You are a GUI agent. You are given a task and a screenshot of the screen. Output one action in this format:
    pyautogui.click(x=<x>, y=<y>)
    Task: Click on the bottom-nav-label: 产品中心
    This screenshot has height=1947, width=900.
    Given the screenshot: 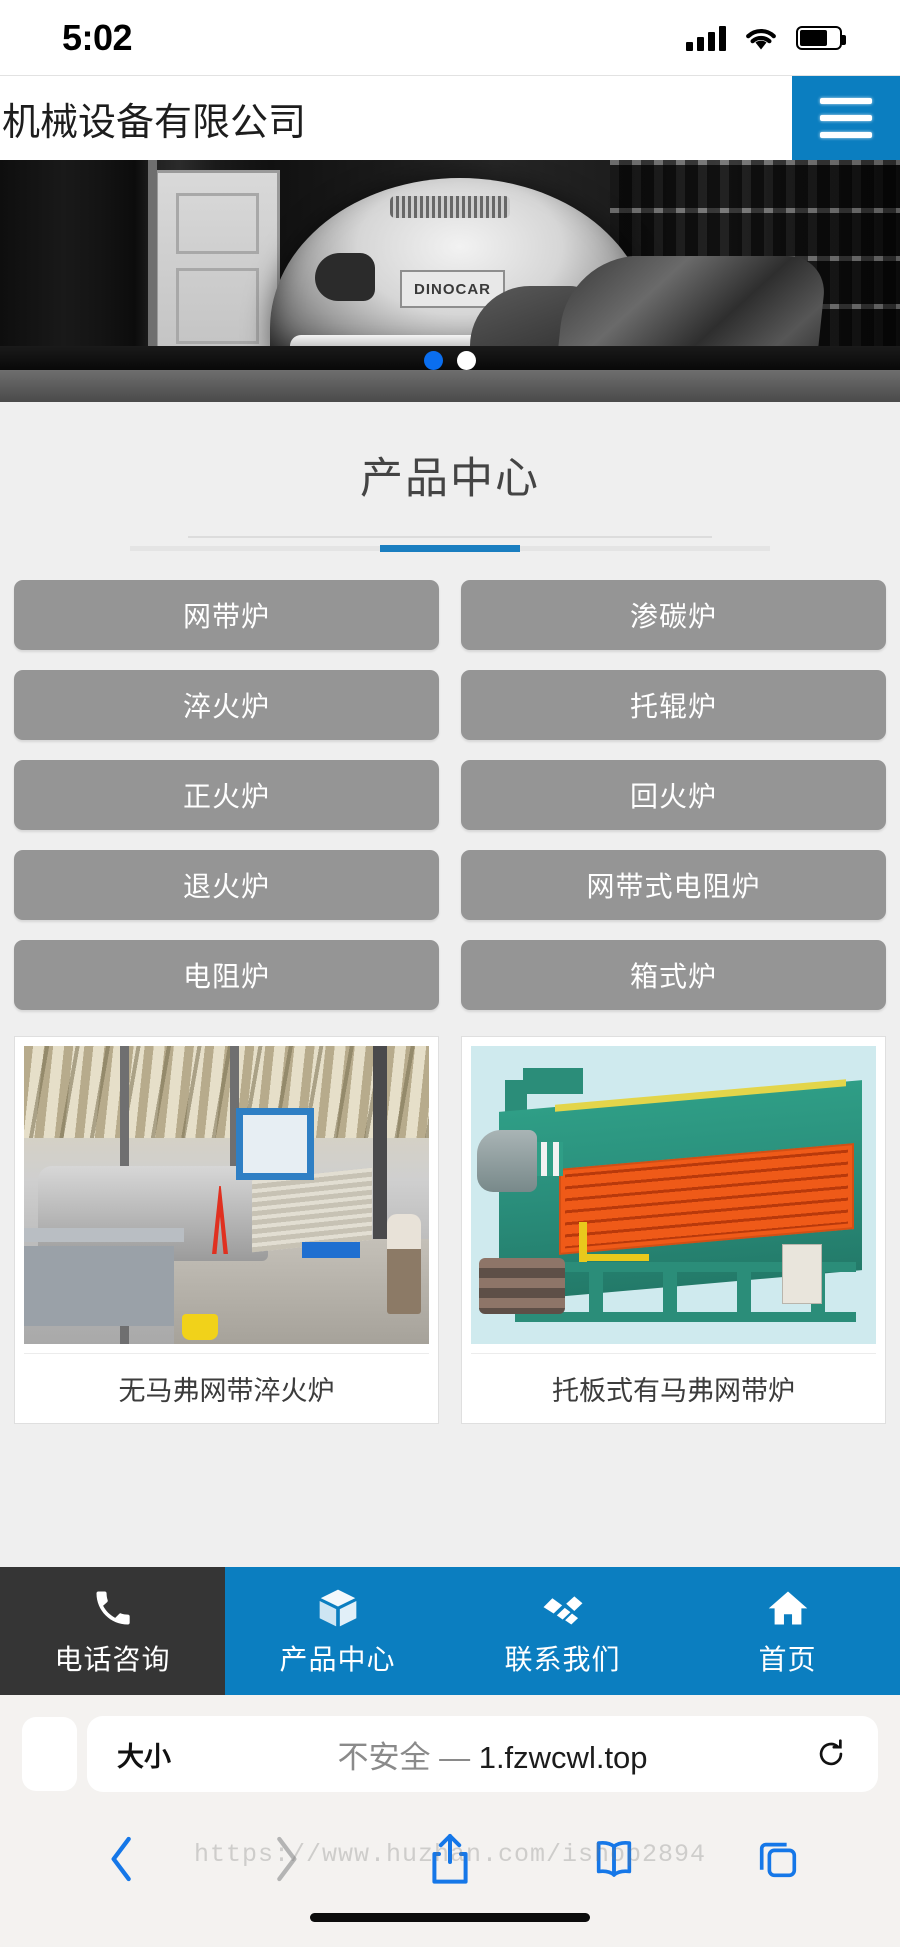 What is the action you would take?
    pyautogui.click(x=337, y=1659)
    